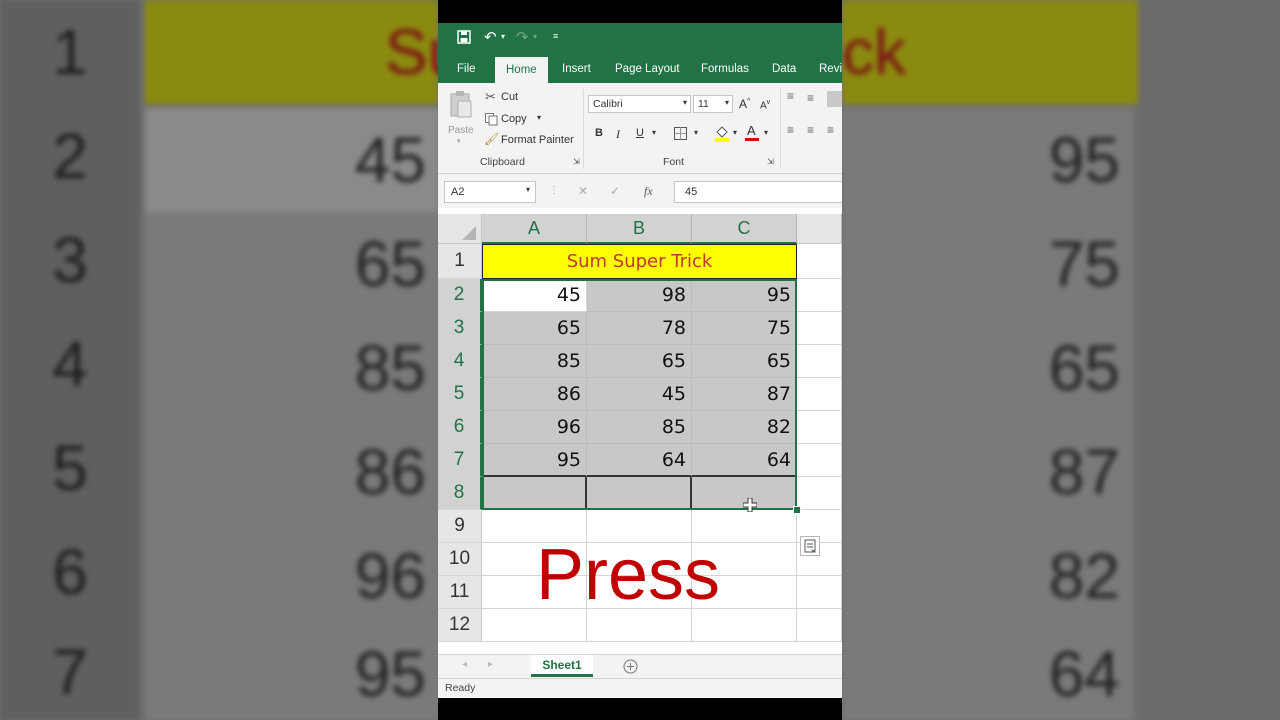  What do you see at coordinates (639, 229) in the screenshot?
I see `column-header-b: B` at bounding box center [639, 229].